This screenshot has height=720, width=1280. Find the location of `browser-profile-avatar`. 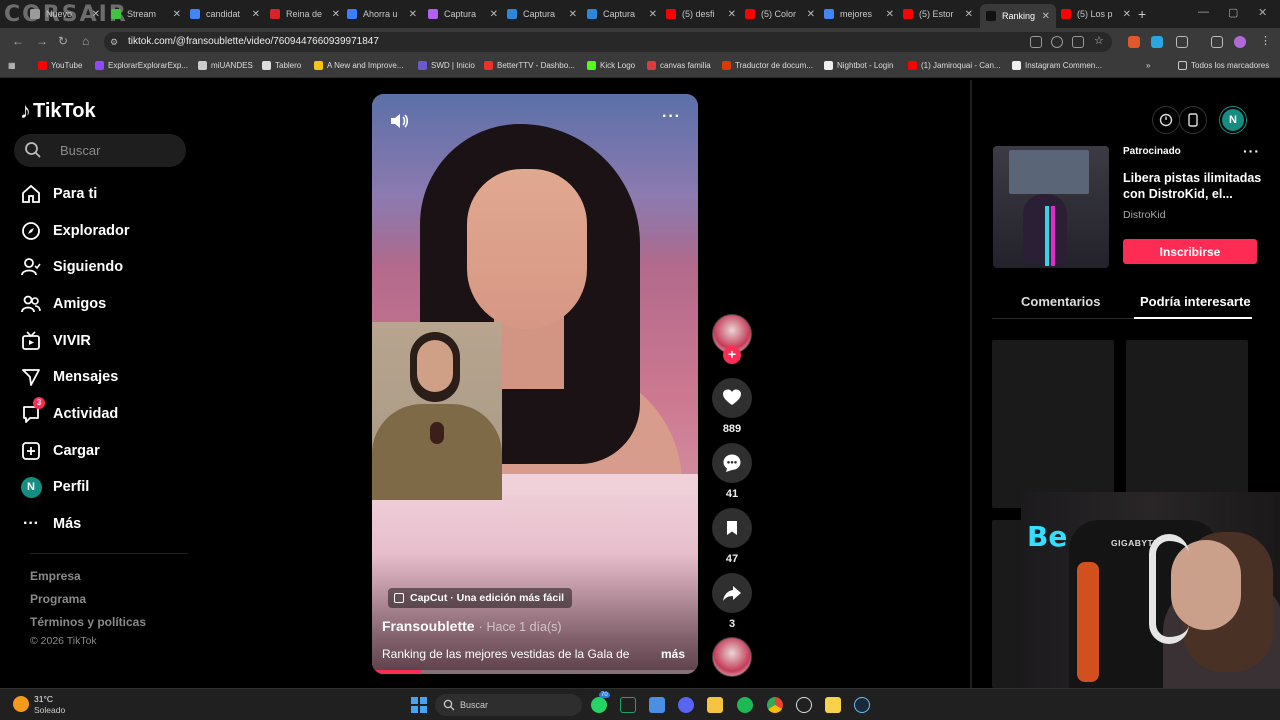

browser-profile-avatar is located at coordinates (1240, 42).